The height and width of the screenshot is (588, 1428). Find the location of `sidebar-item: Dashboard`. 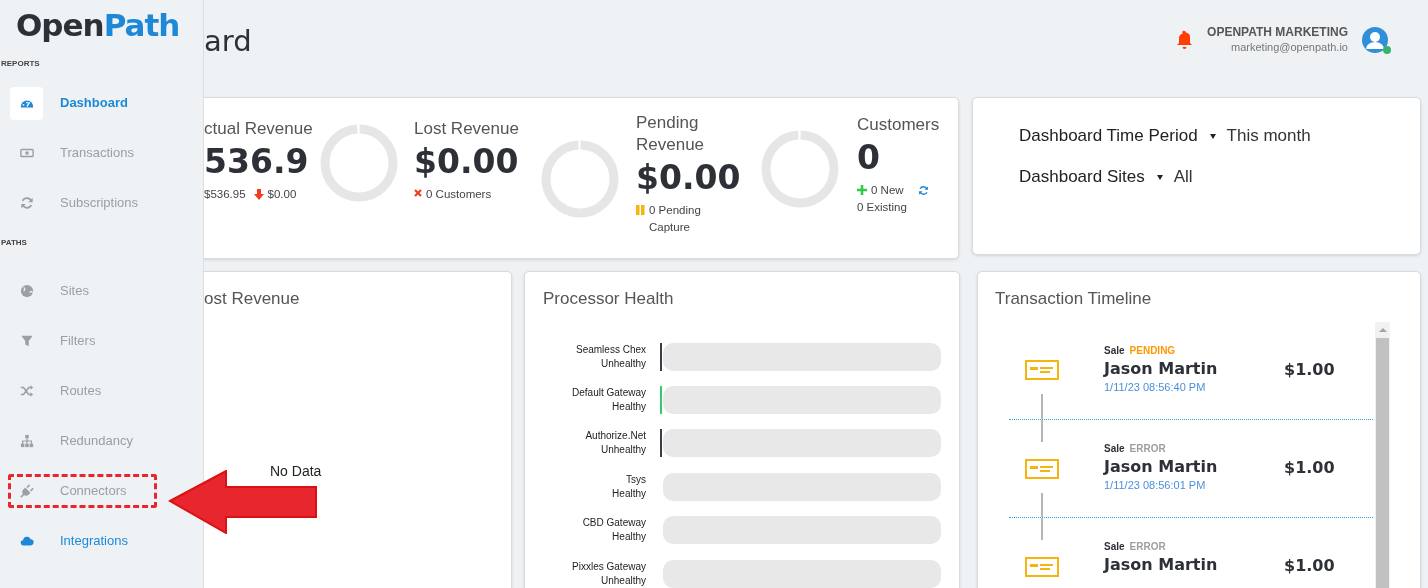

sidebar-item: Dashboard is located at coordinates (101, 103).